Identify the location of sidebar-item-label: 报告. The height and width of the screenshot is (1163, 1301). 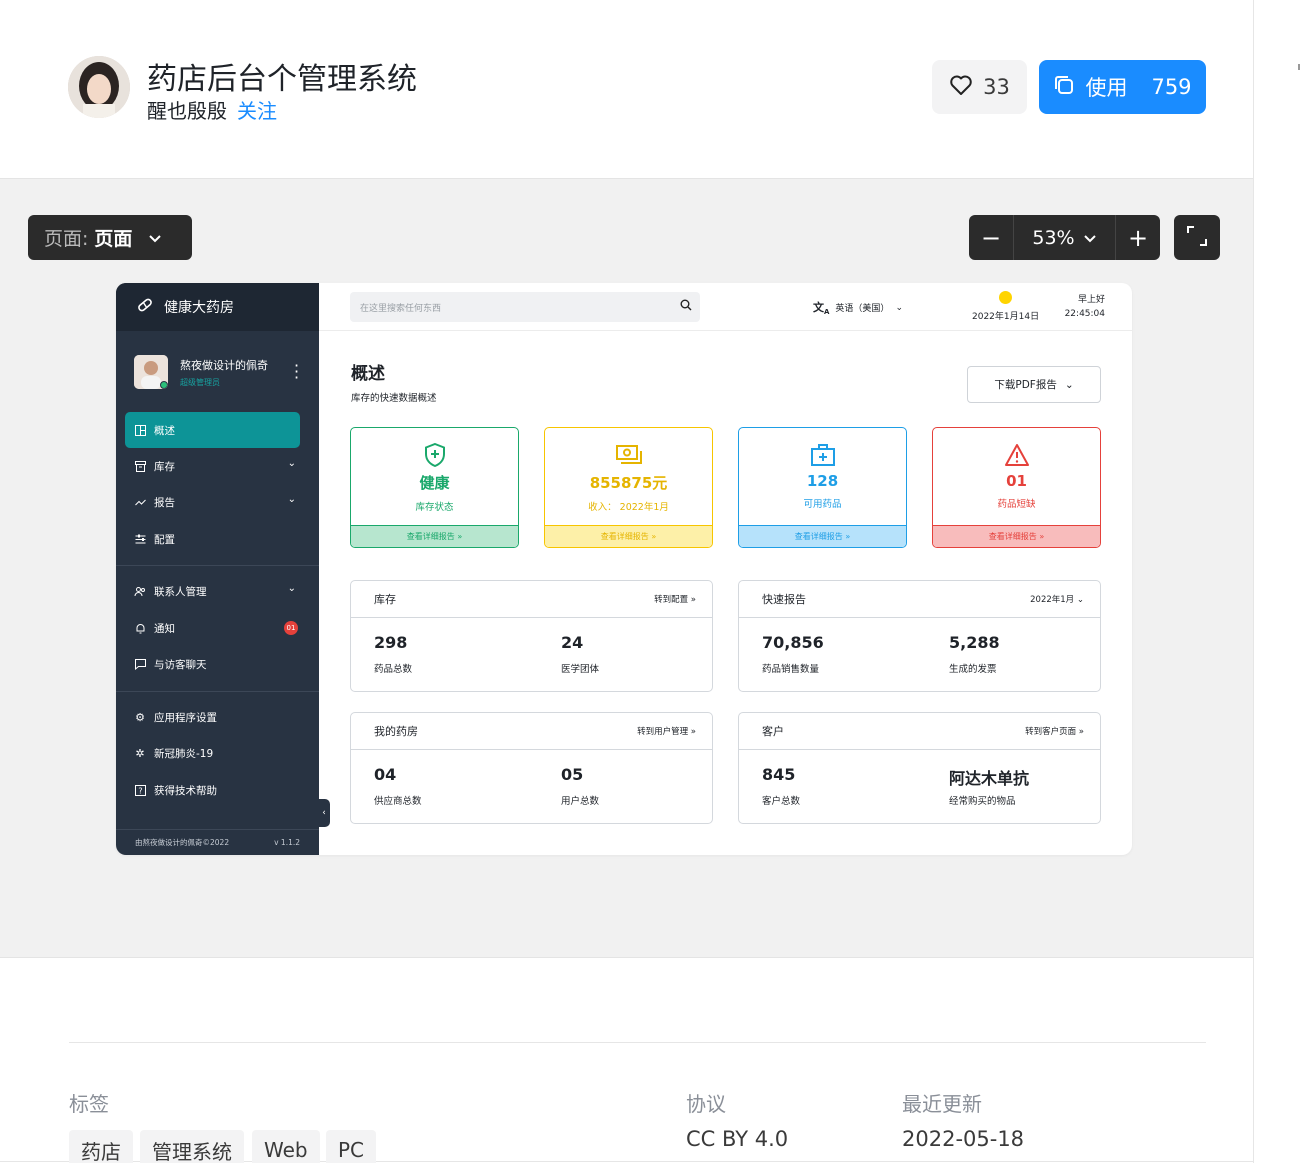
(164, 502).